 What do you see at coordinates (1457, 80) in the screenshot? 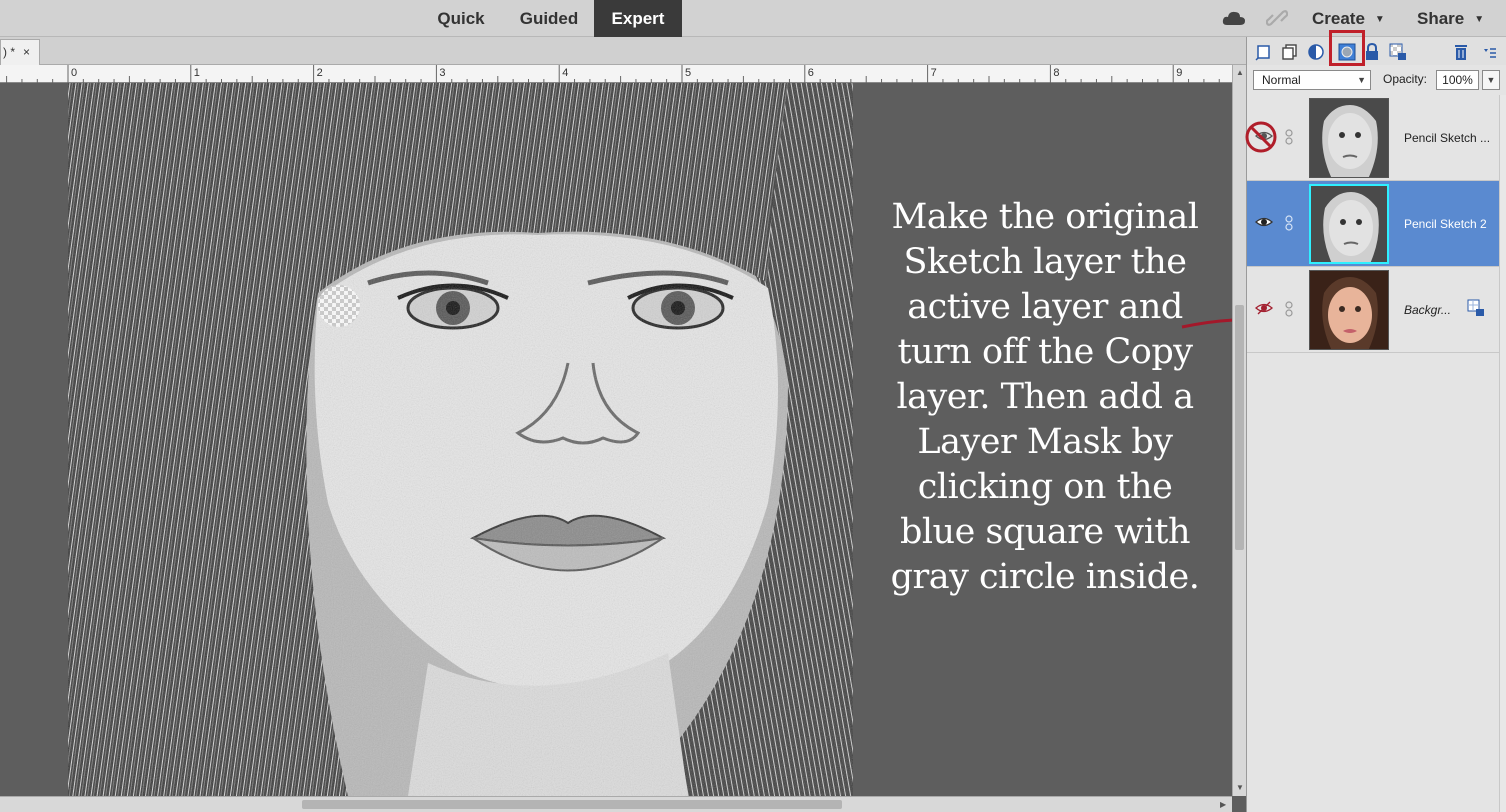
I see `opacity-input: 100%` at bounding box center [1457, 80].